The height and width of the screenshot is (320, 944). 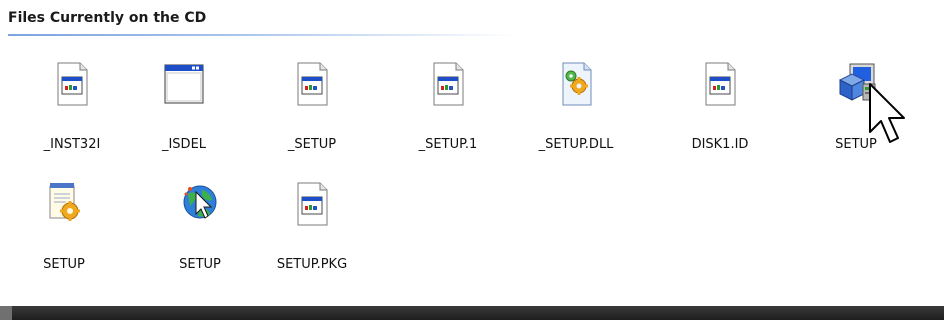 What do you see at coordinates (263, 35) in the screenshot?
I see `group-divider` at bounding box center [263, 35].